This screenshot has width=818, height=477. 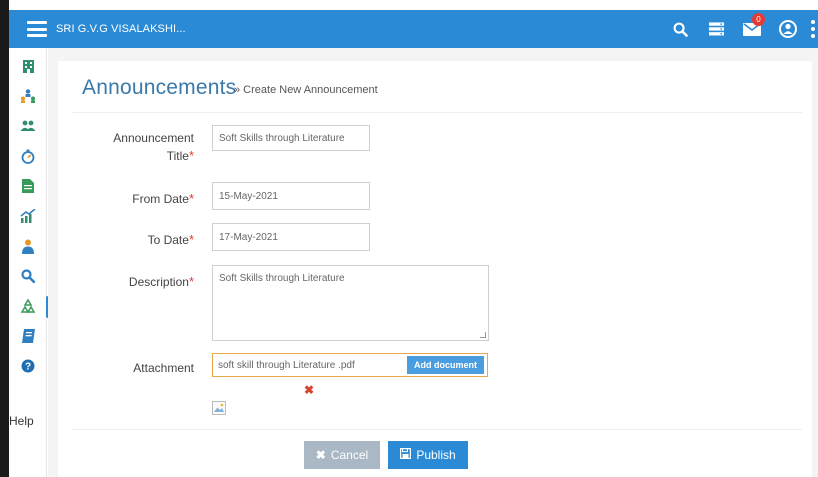 What do you see at coordinates (153, 147) in the screenshot?
I see `announcement-title-label: Announcement Title*` at bounding box center [153, 147].